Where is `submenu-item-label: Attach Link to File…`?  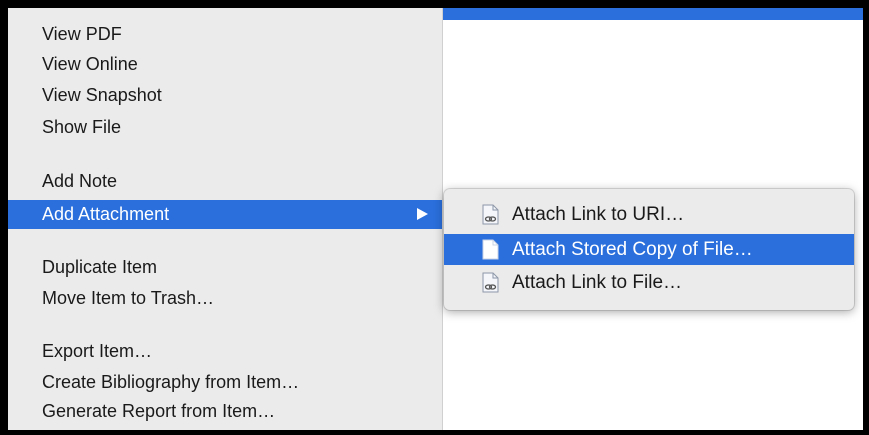 submenu-item-label: Attach Link to File… is located at coordinates (597, 282).